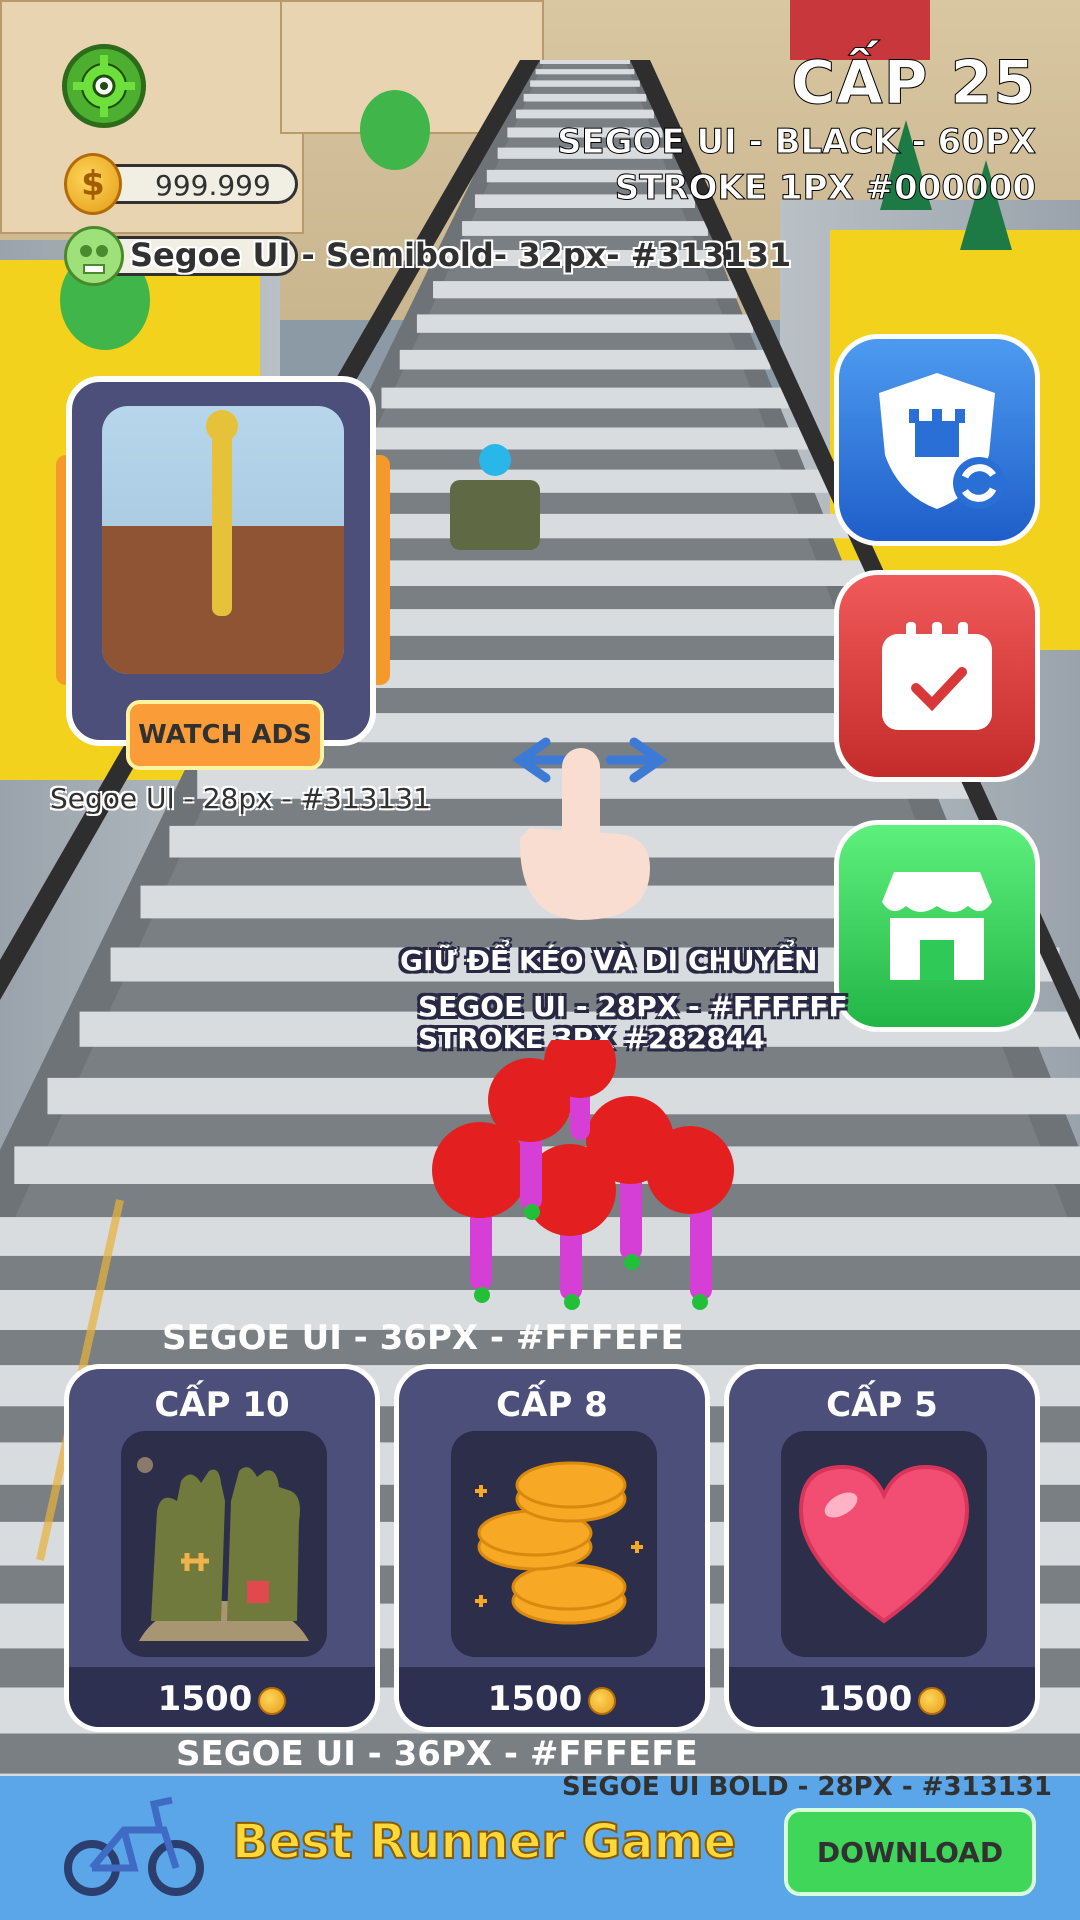  What do you see at coordinates (825, 188) in the screenshot?
I see `level-style-note-2: STROKE 1PX #000000` at bounding box center [825, 188].